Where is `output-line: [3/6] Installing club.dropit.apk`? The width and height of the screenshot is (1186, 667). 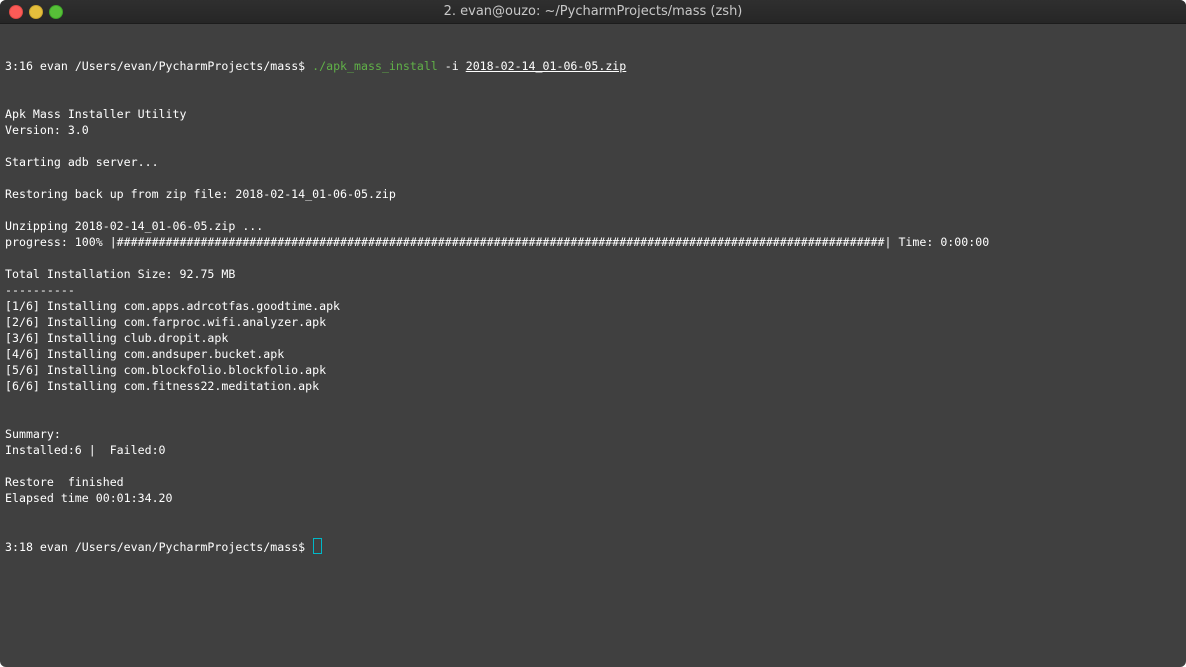
output-line: [3/6] Installing club.dropit.apk is located at coordinates (117, 338).